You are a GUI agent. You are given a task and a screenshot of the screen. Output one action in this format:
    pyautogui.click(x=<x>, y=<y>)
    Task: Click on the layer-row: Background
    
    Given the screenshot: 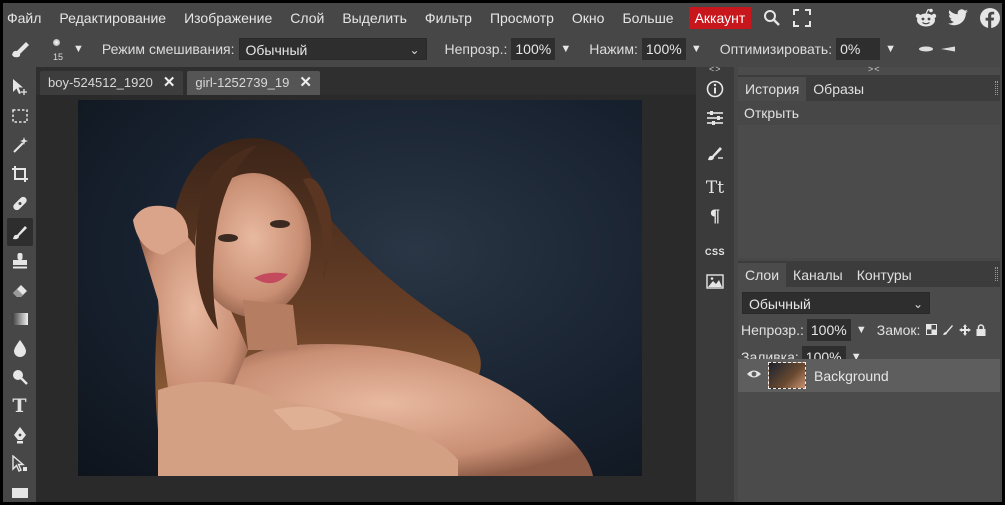 What is the action you would take?
    pyautogui.click(x=869, y=375)
    